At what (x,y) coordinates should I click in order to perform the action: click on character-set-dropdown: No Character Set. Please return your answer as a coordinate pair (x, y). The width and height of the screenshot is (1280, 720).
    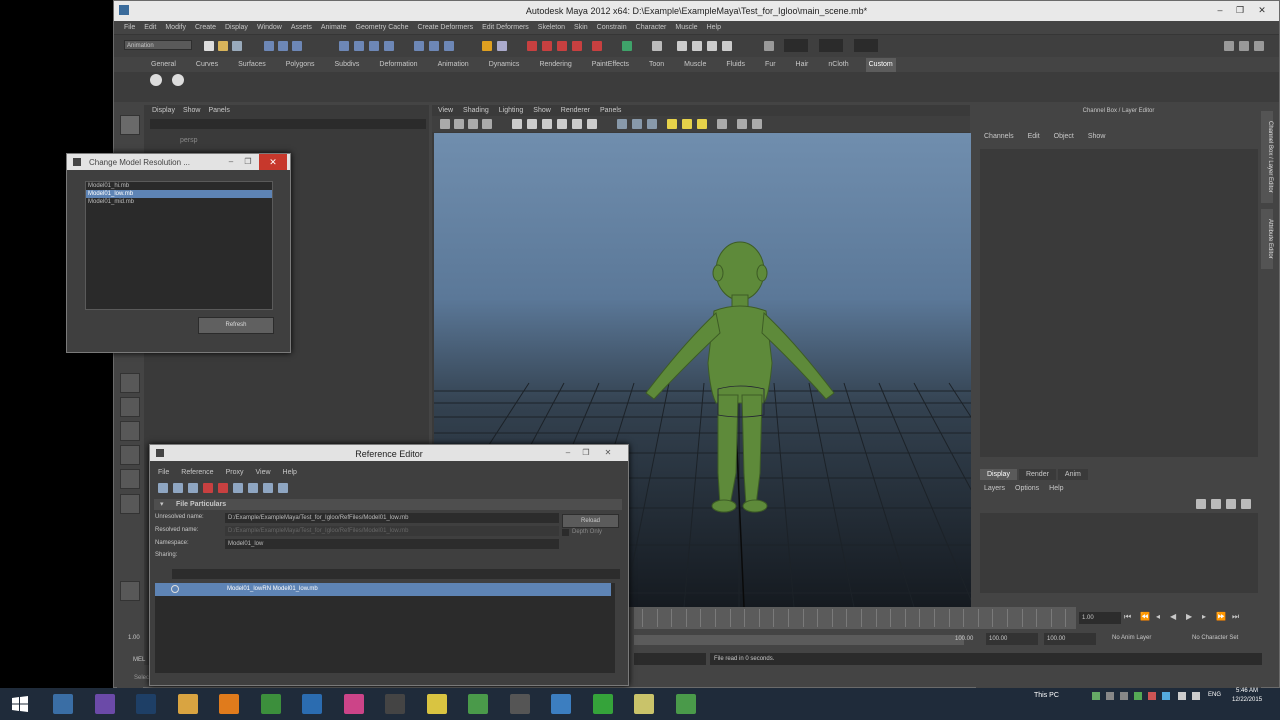
    Looking at the image, I should click on (1215, 638).